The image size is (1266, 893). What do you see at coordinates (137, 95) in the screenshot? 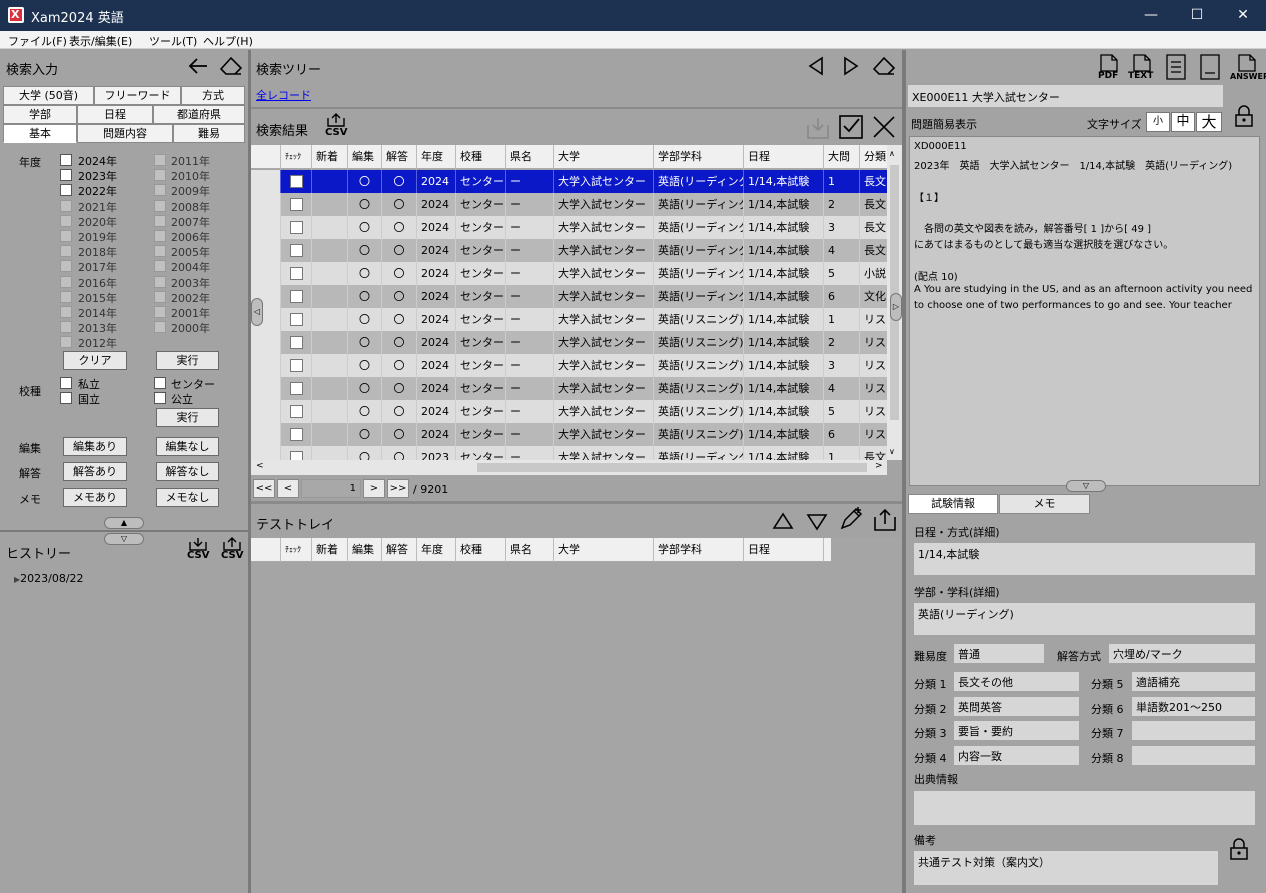
I see `tab-freeword: フリーワード` at bounding box center [137, 95].